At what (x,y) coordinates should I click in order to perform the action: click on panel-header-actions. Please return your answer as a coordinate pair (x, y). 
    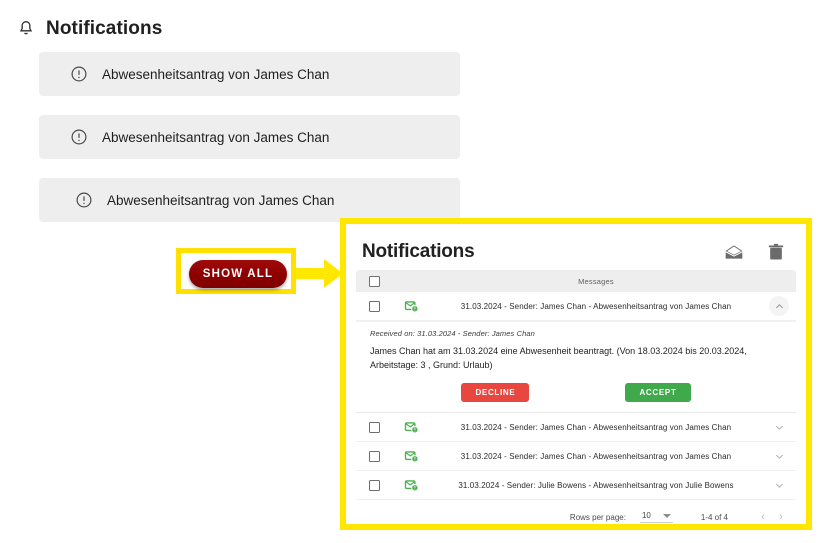
    Looking at the image, I should click on (758, 252).